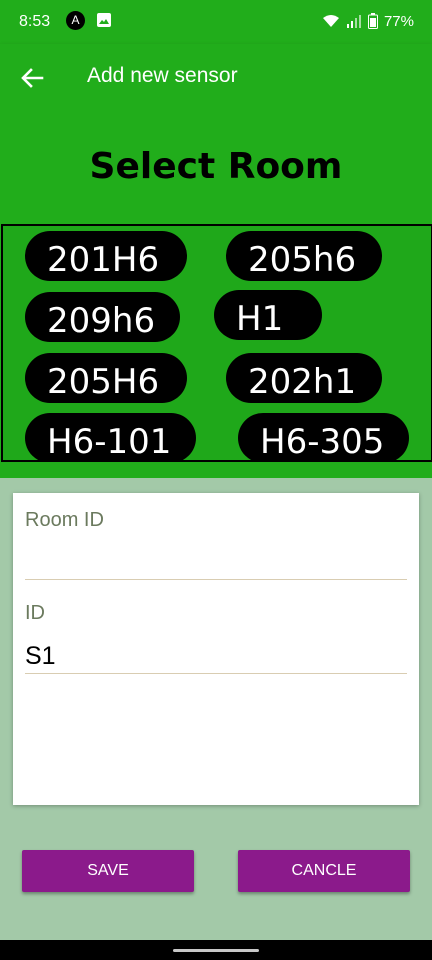 This screenshot has width=432, height=960. Describe the element at coordinates (104, 20) in the screenshot. I see `image-icon` at that location.